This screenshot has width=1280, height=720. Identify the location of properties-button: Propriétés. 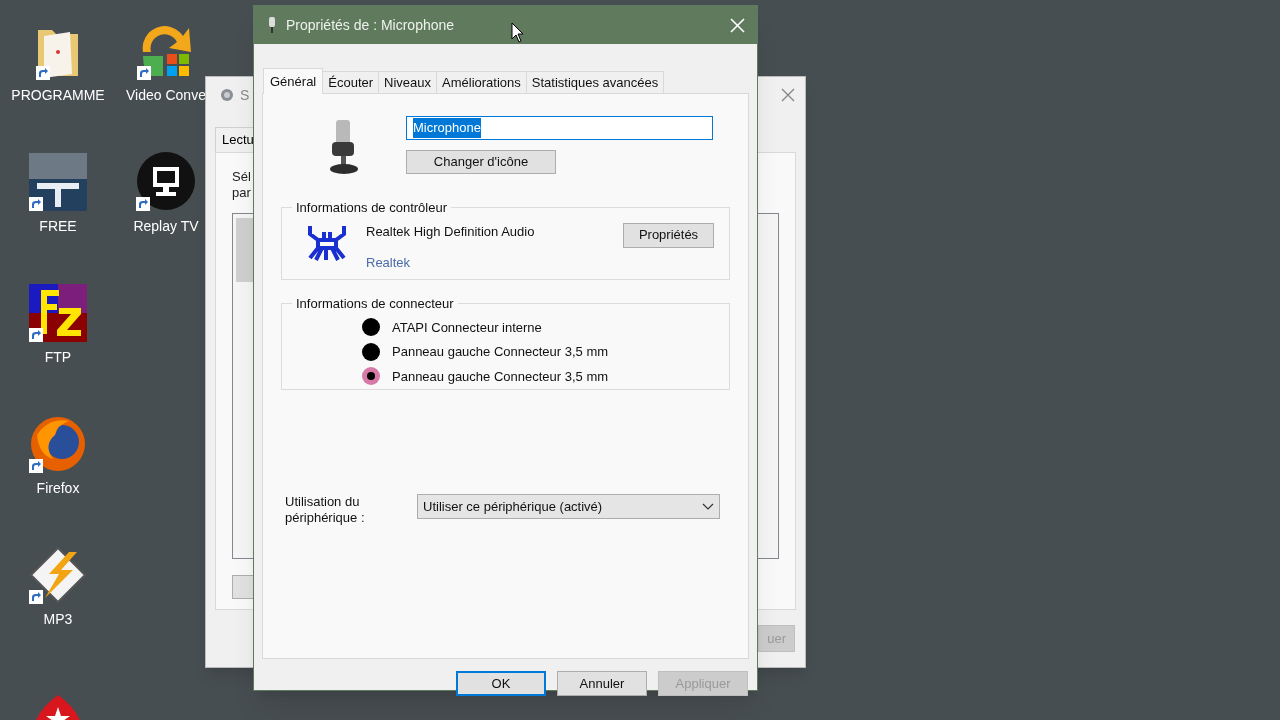
(668, 235).